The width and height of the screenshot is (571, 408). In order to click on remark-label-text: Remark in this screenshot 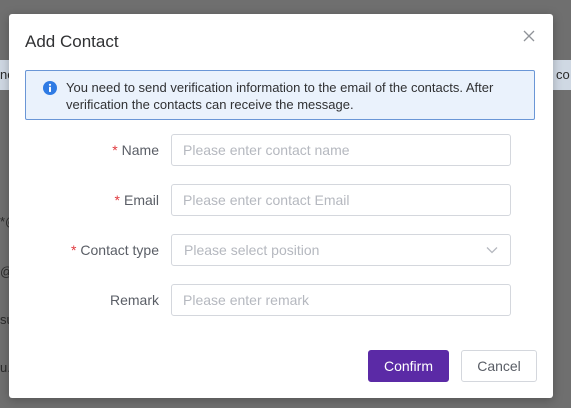, I will do `click(134, 300)`.